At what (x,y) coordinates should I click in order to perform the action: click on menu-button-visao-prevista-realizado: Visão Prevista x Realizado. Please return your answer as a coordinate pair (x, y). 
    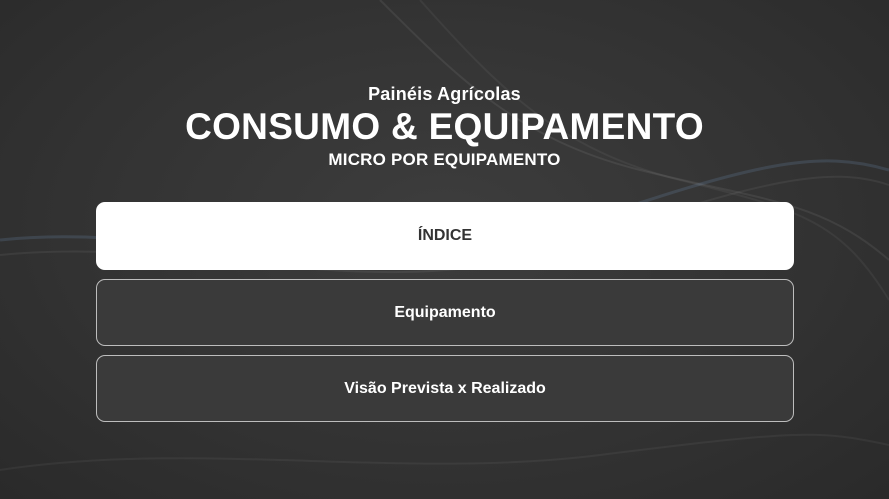
    Looking at the image, I should click on (445, 388).